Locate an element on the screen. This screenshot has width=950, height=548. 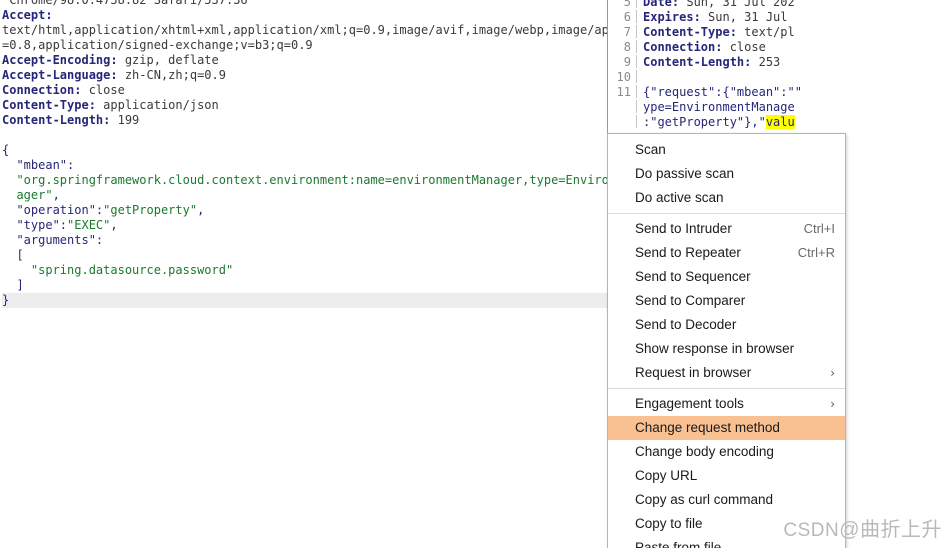
menu-item-send-to-sequencer: Send to Sequencer is located at coordinates (726, 277).